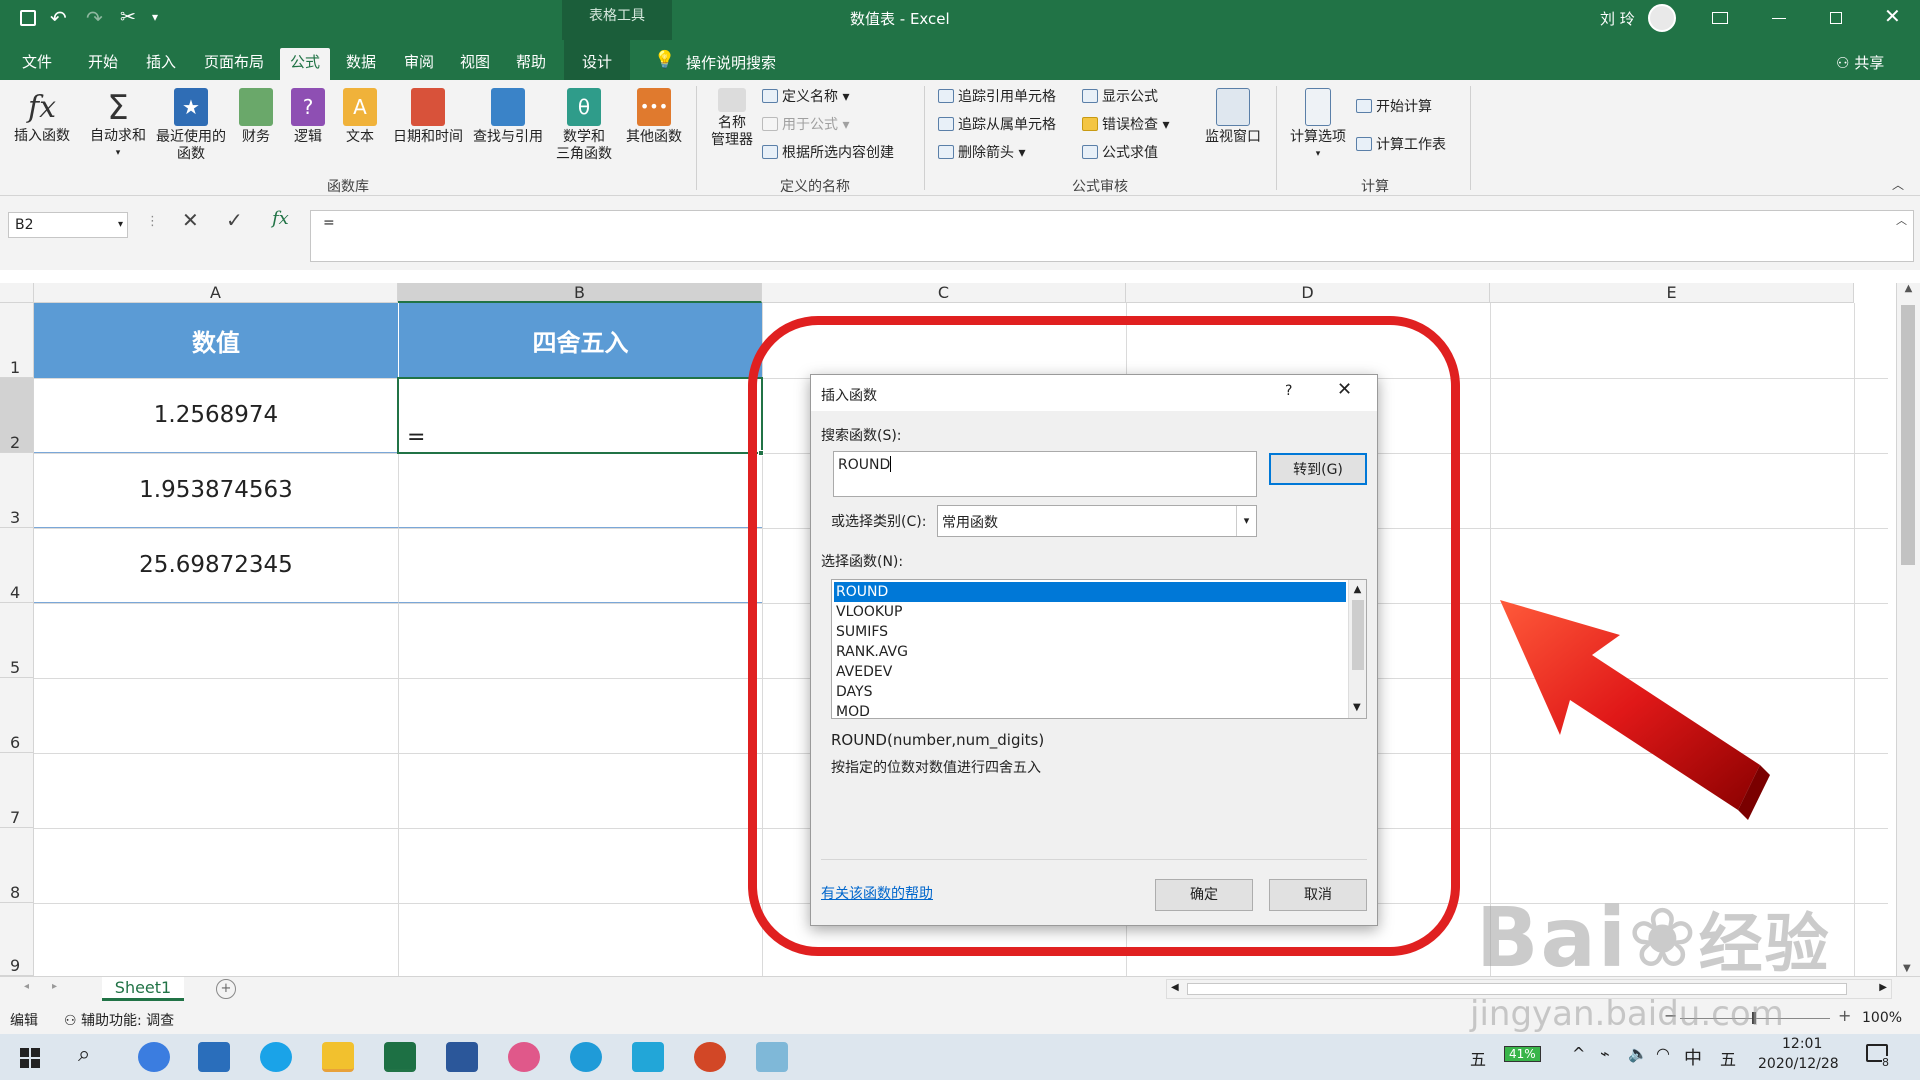 This screenshot has height=1080, width=1920. Describe the element at coordinates (772, 1057) in the screenshot. I see `book-app-icon` at that location.